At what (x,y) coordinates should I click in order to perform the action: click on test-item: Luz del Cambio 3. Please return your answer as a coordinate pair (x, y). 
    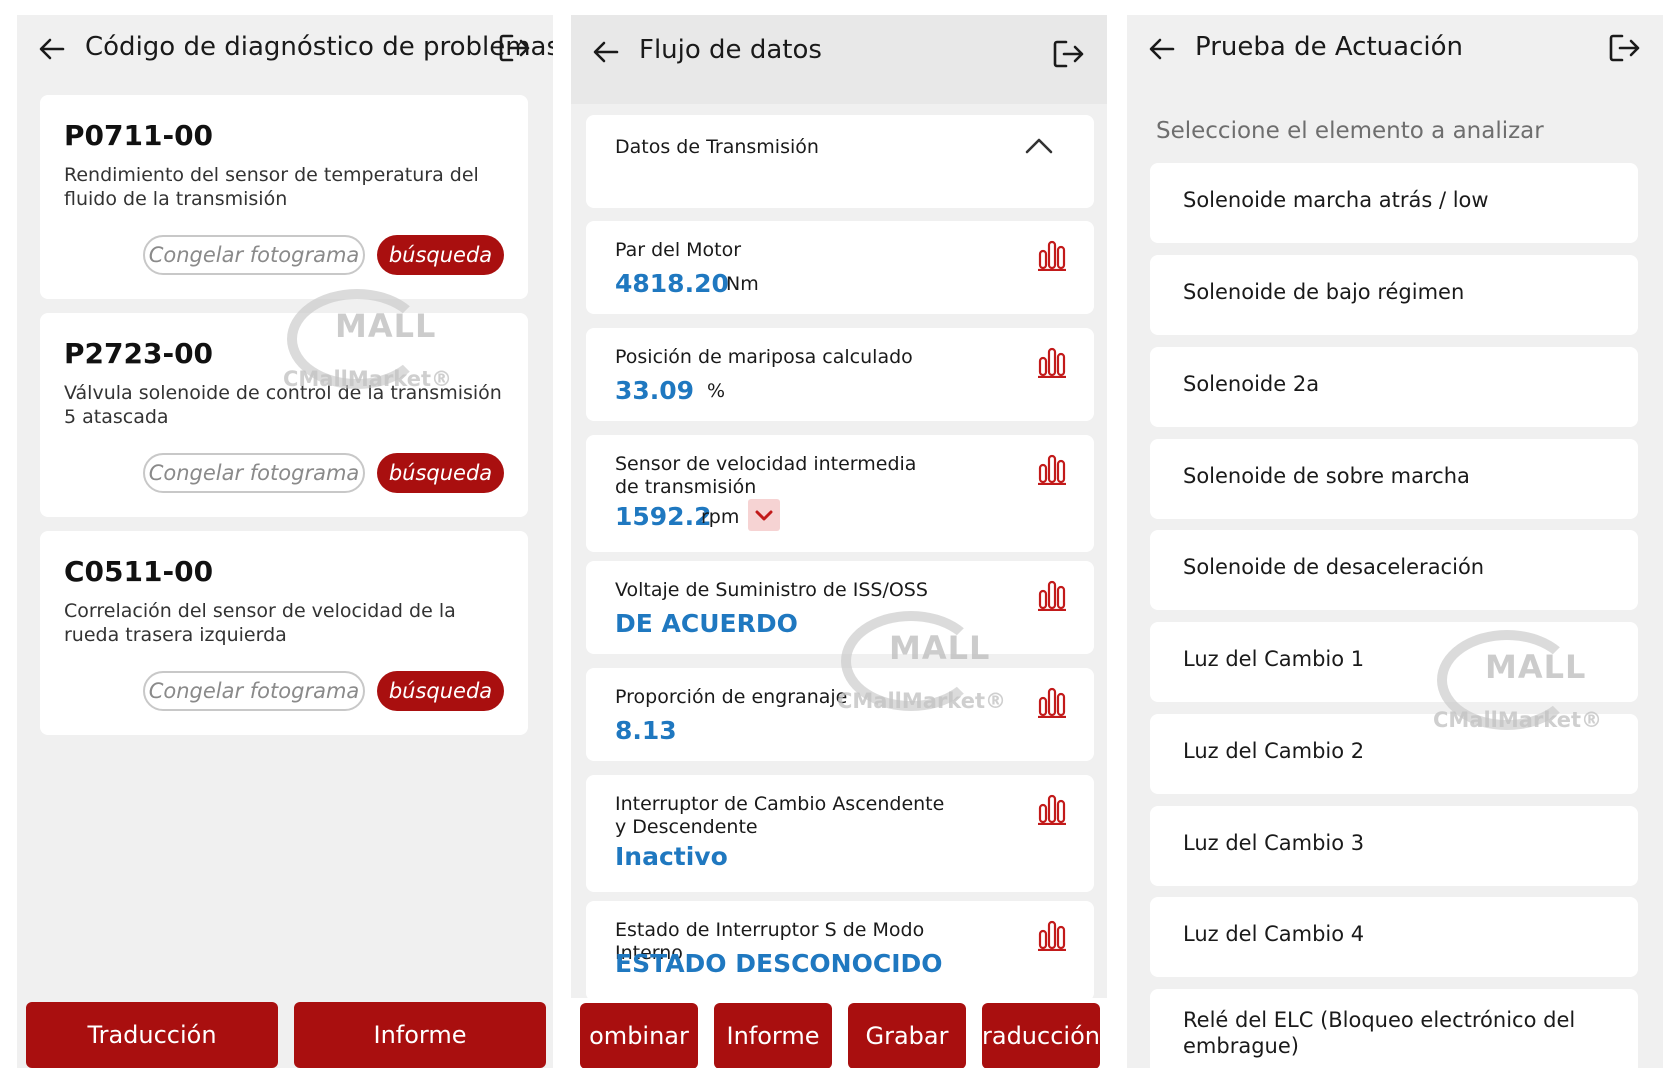
    Looking at the image, I should click on (1394, 846).